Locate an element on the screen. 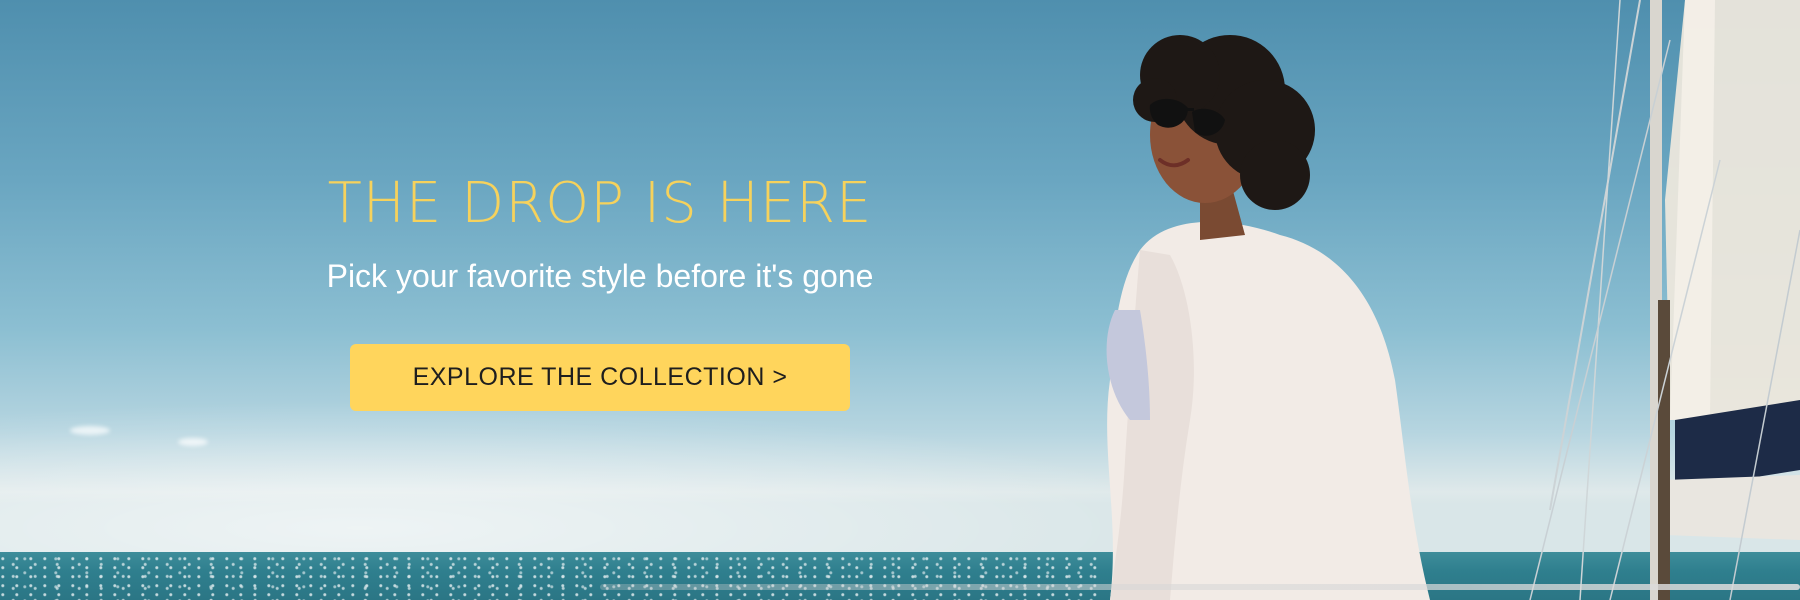 This screenshot has width=1800, height=600. hero-headline: THE DROP IS HERE is located at coordinates (600, 203).